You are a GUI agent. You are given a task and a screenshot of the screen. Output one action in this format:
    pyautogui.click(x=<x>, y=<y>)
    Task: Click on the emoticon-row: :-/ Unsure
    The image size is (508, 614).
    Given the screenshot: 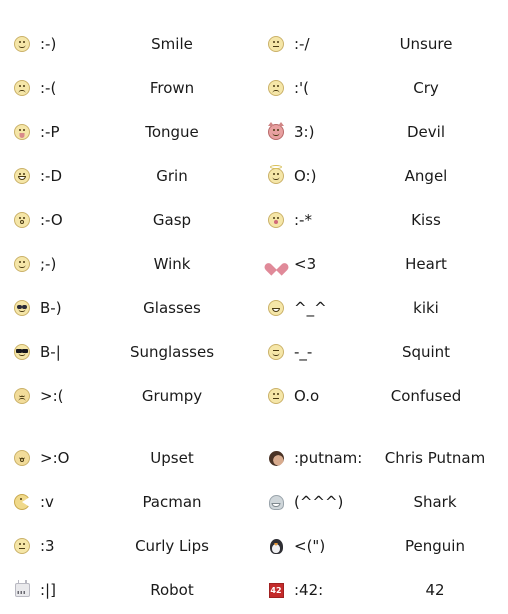 What is the action you would take?
    pyautogui.click(x=381, y=44)
    